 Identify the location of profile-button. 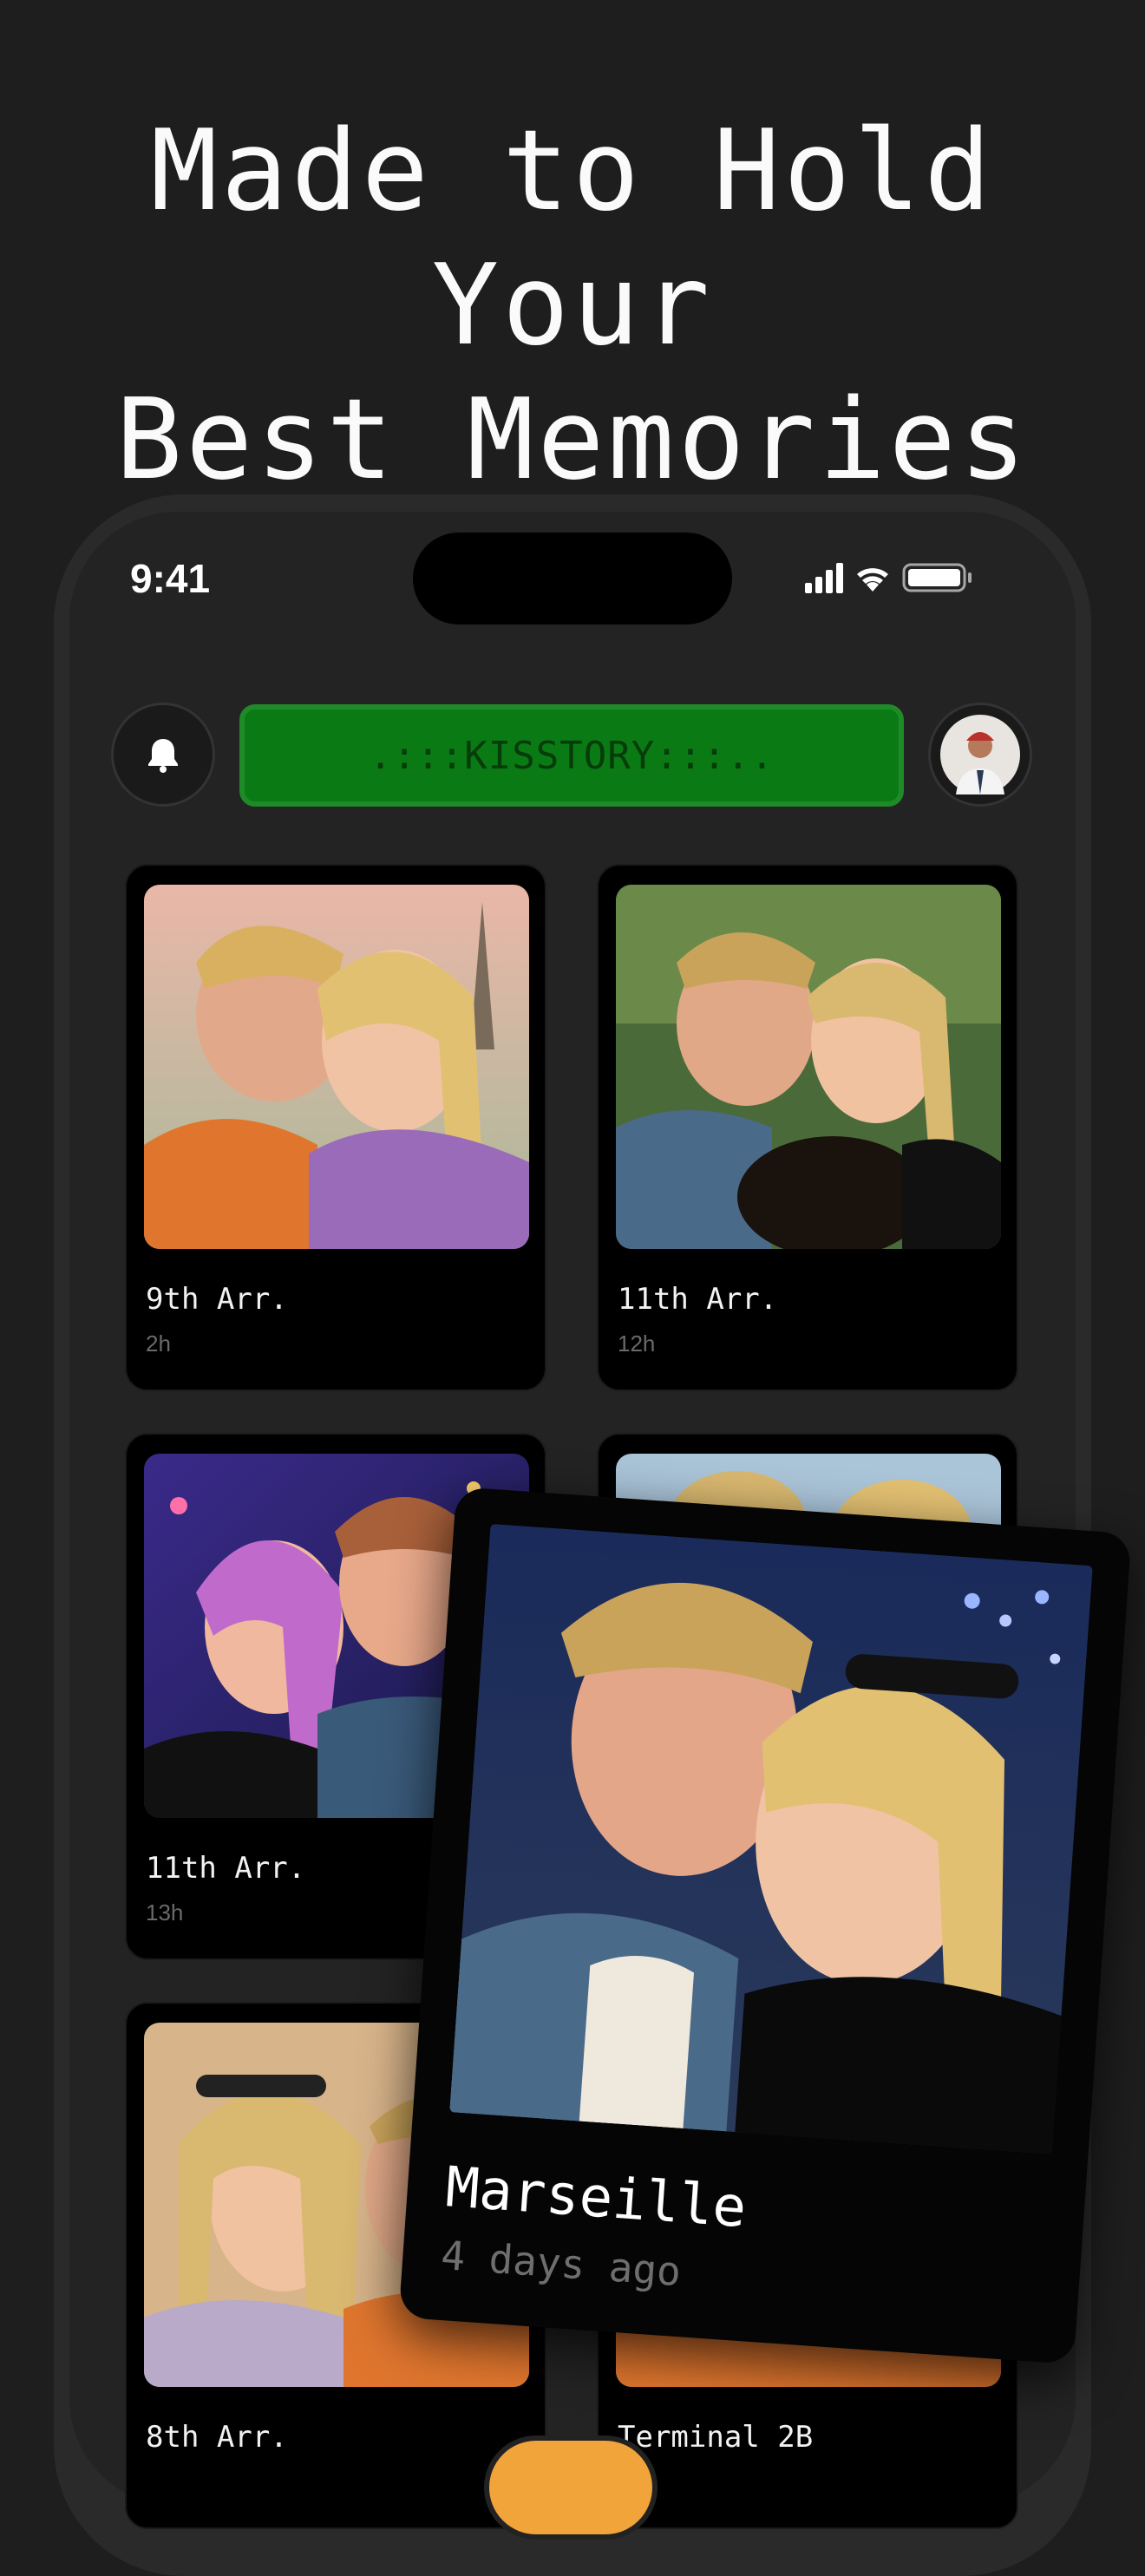
(980, 755).